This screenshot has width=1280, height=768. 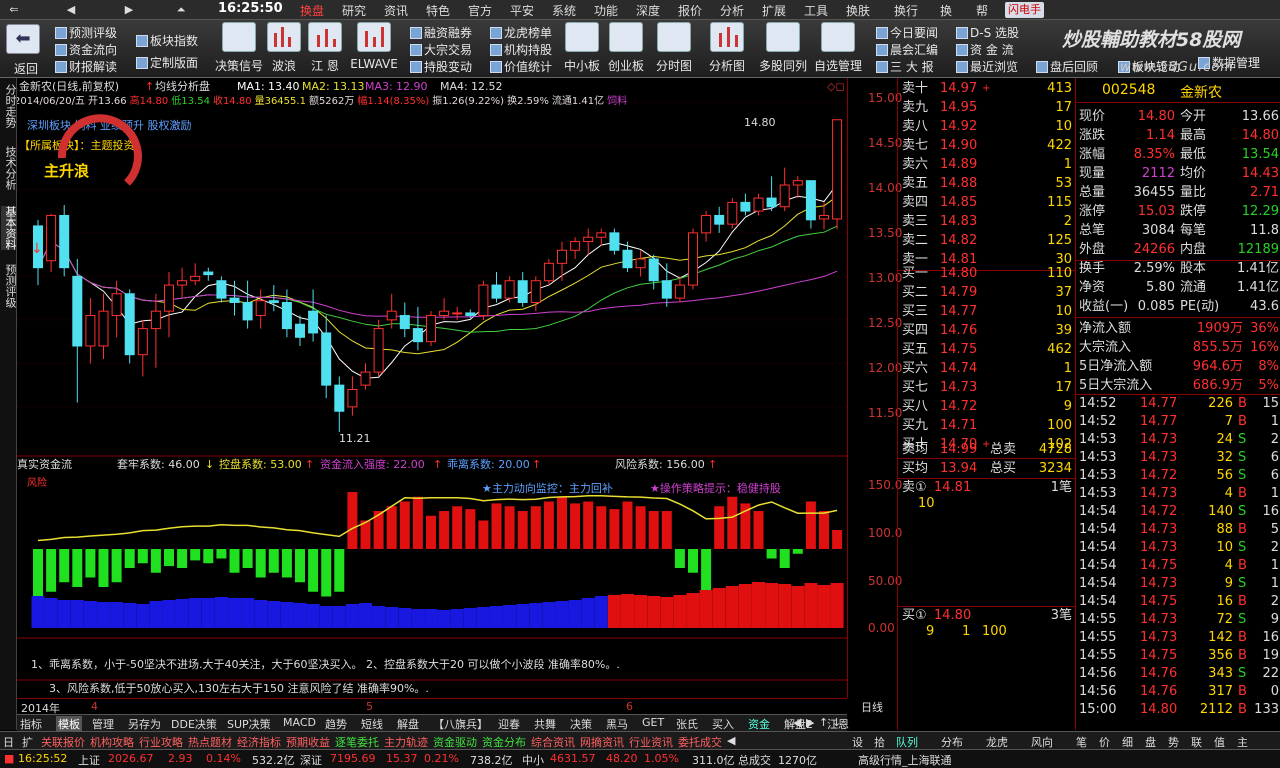 I want to click on menu-extend: 扩展, so click(x=774, y=10).